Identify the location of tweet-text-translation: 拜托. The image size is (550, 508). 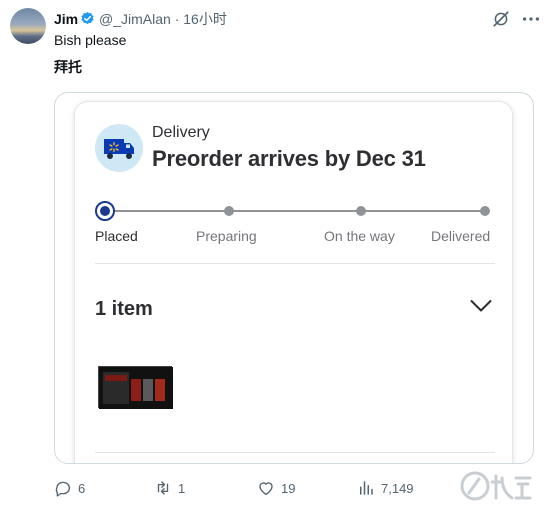
(68, 67).